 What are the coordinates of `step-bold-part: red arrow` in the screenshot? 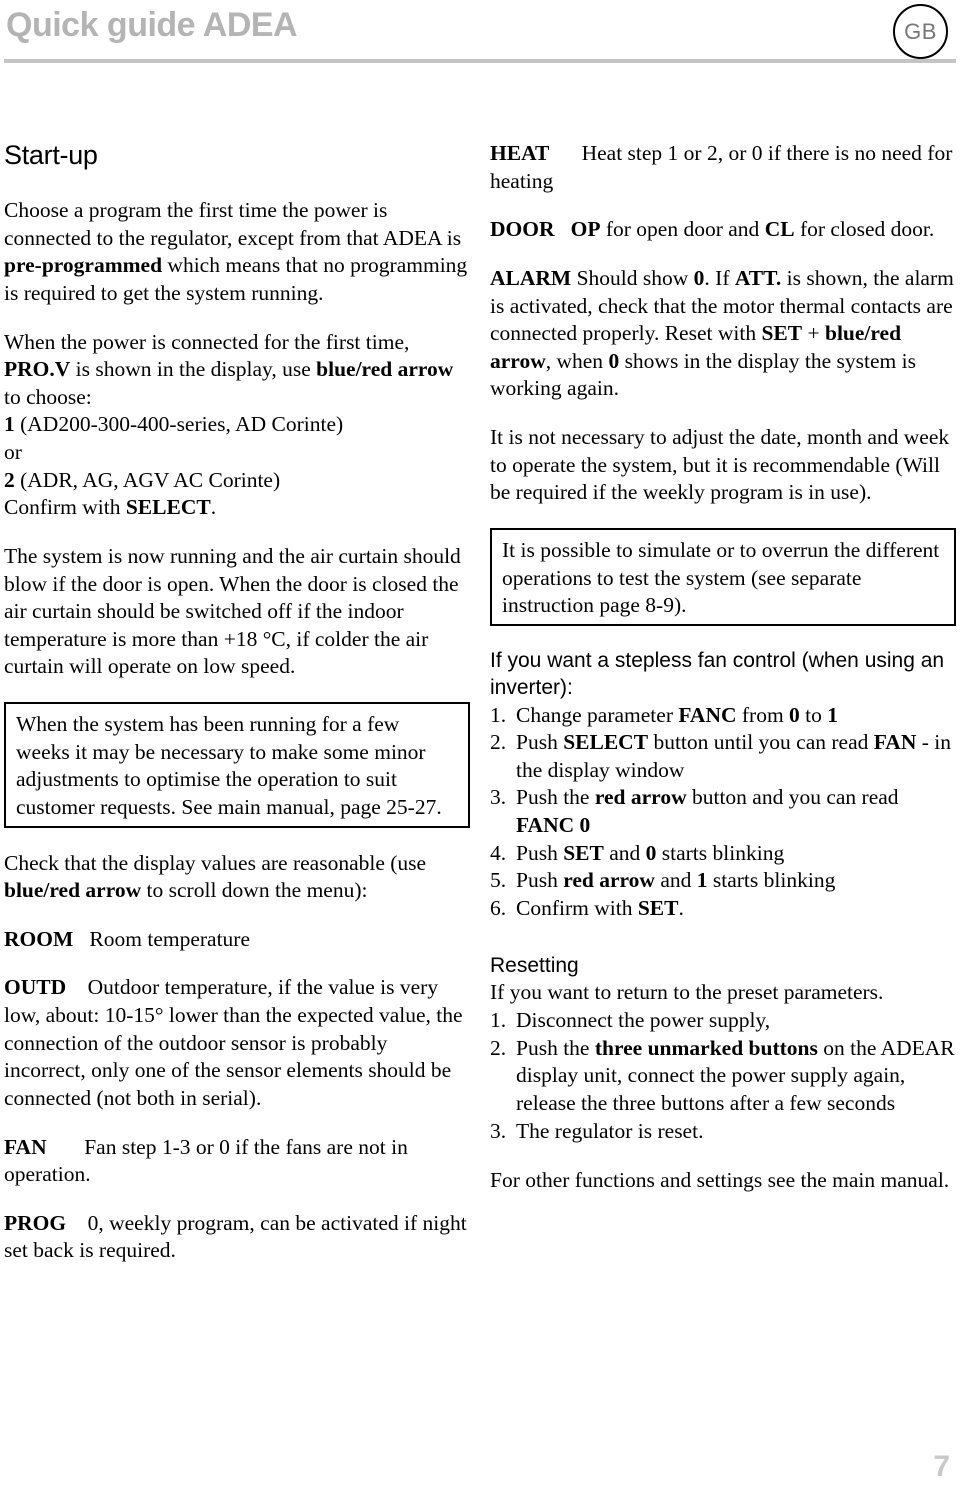 It's located at (640, 797).